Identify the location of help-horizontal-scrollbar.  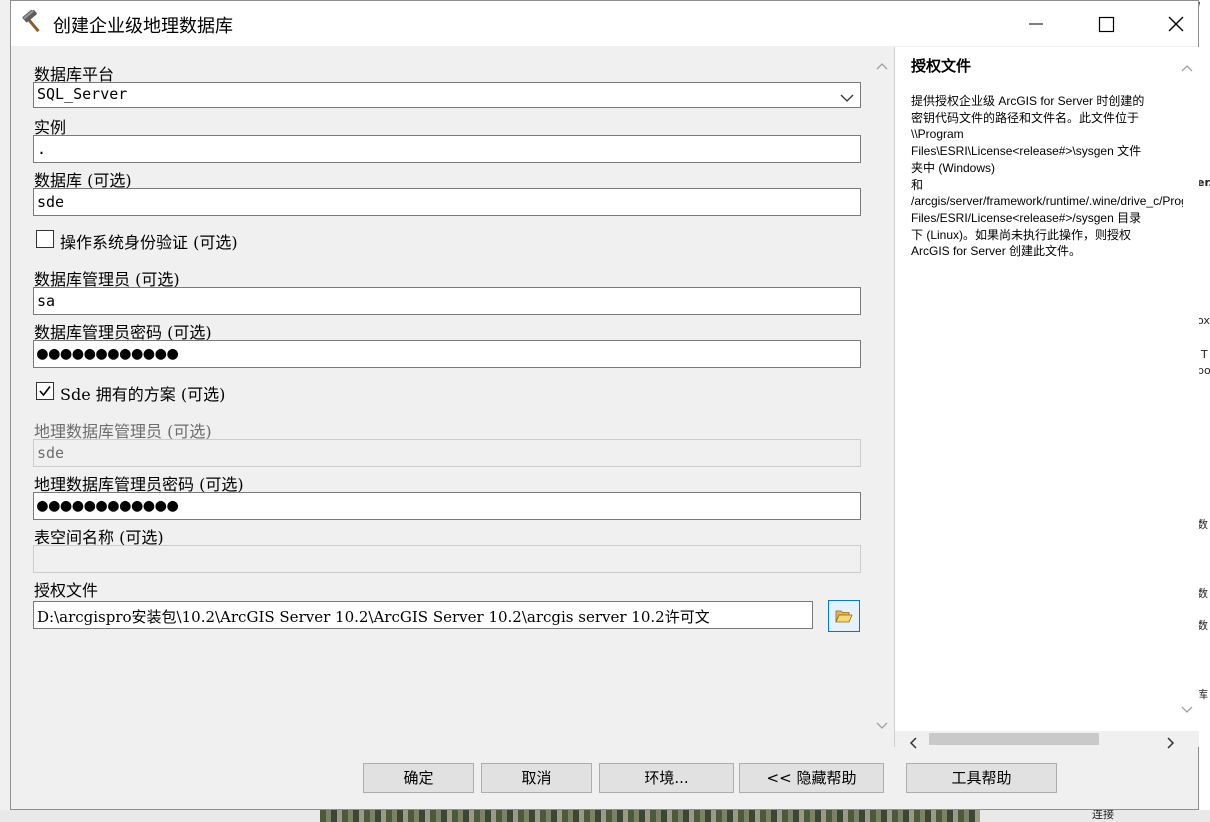
(1047, 740).